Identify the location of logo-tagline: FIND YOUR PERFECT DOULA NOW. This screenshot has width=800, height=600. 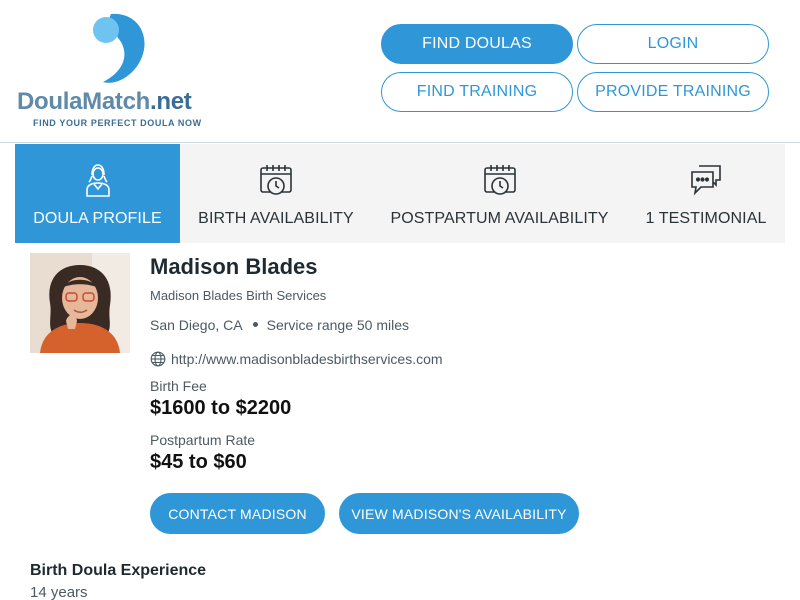
(117, 123).